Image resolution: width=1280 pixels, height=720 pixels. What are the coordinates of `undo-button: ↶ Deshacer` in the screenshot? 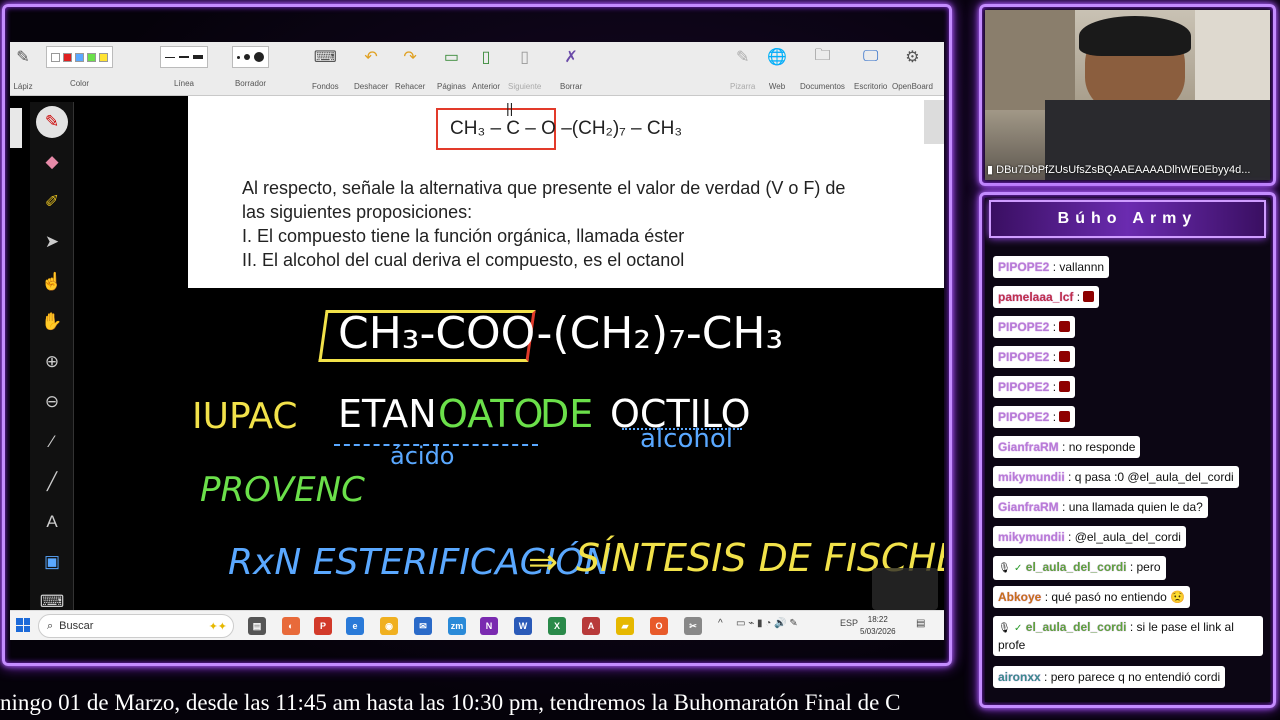 It's located at (371, 68).